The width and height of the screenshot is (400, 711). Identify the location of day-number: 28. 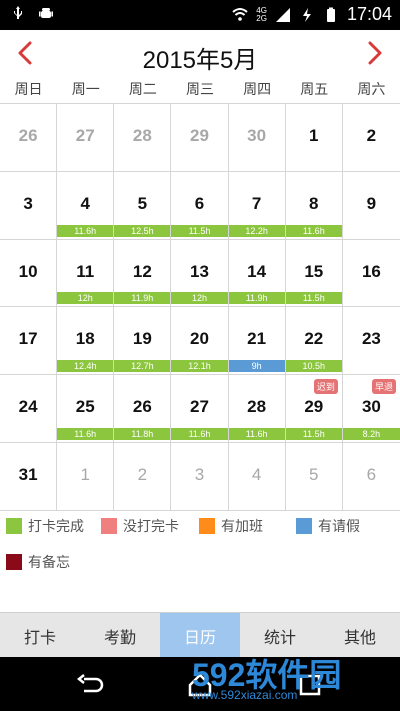
(257, 407).